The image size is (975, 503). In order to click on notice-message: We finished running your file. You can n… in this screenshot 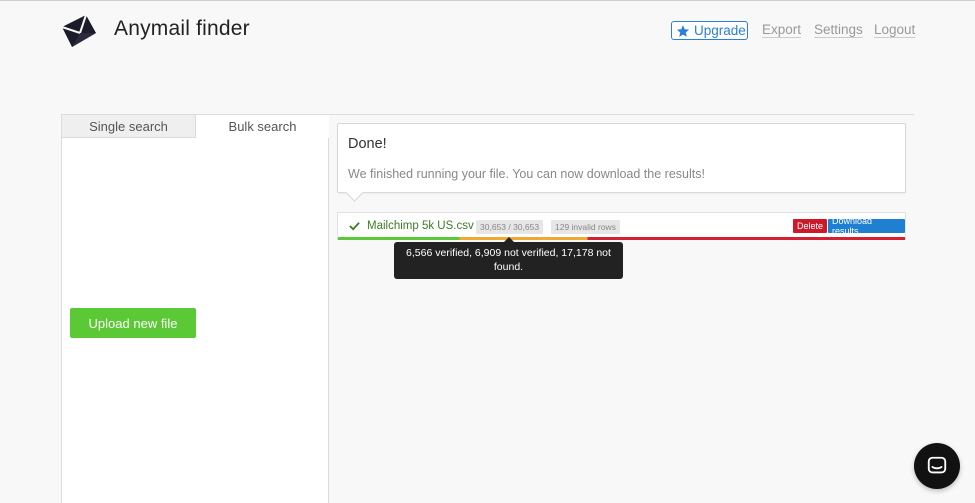, I will do `click(526, 174)`.